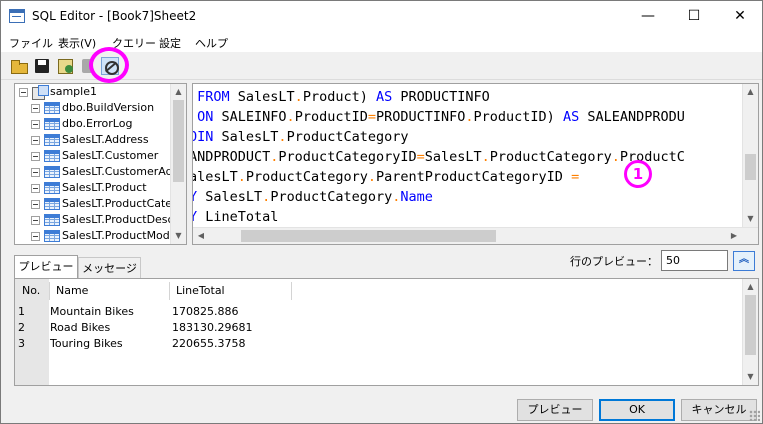  Describe the element at coordinates (347, 157) in the screenshot. I see `code-token: ProductCategoryID` at that location.